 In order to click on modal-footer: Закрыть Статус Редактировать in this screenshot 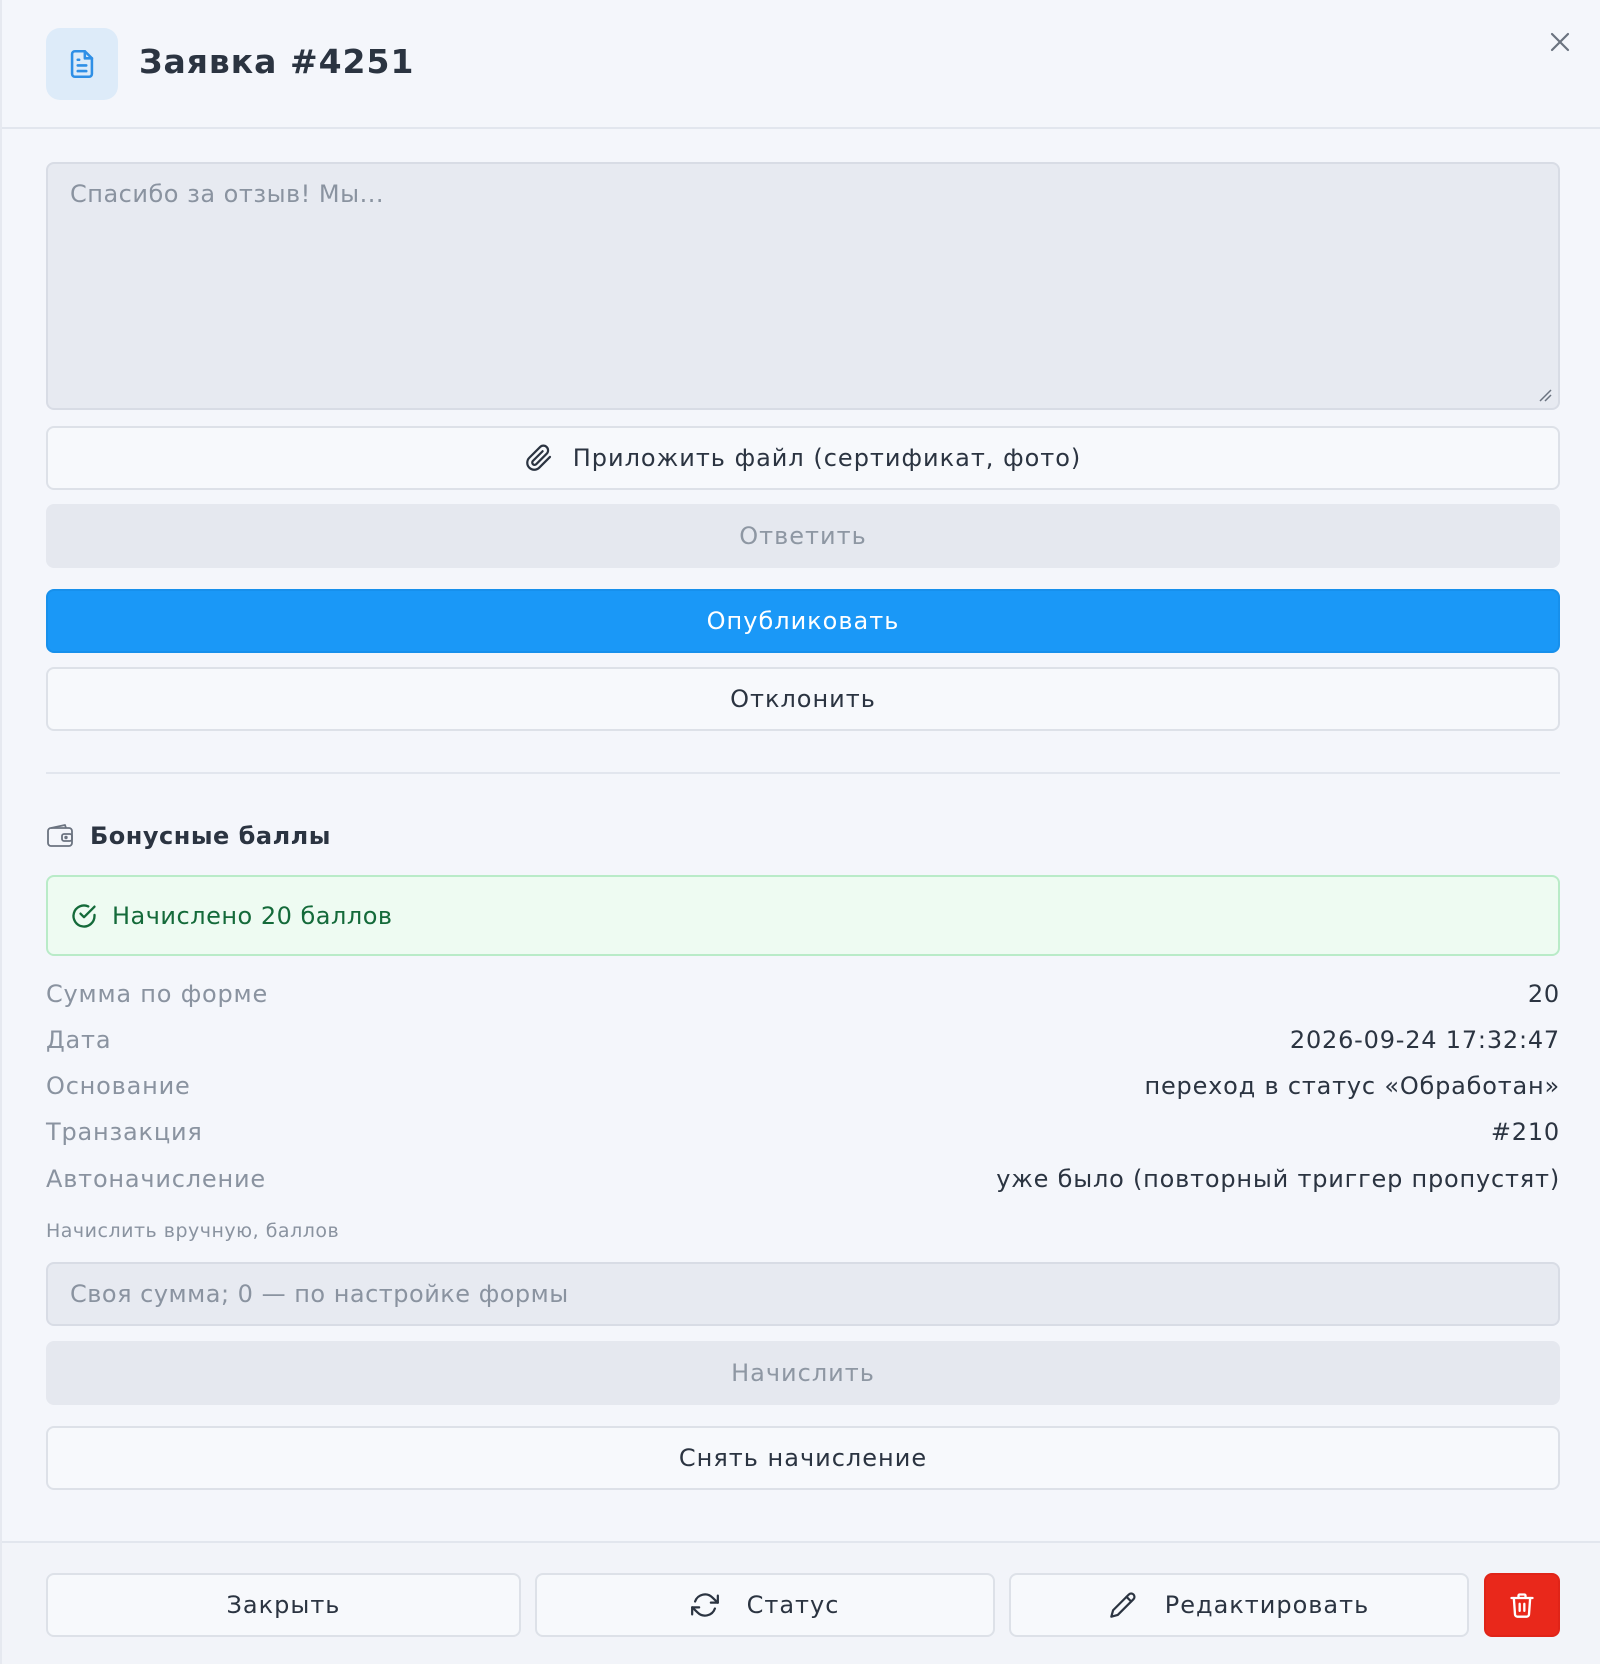, I will do `click(801, 1602)`.